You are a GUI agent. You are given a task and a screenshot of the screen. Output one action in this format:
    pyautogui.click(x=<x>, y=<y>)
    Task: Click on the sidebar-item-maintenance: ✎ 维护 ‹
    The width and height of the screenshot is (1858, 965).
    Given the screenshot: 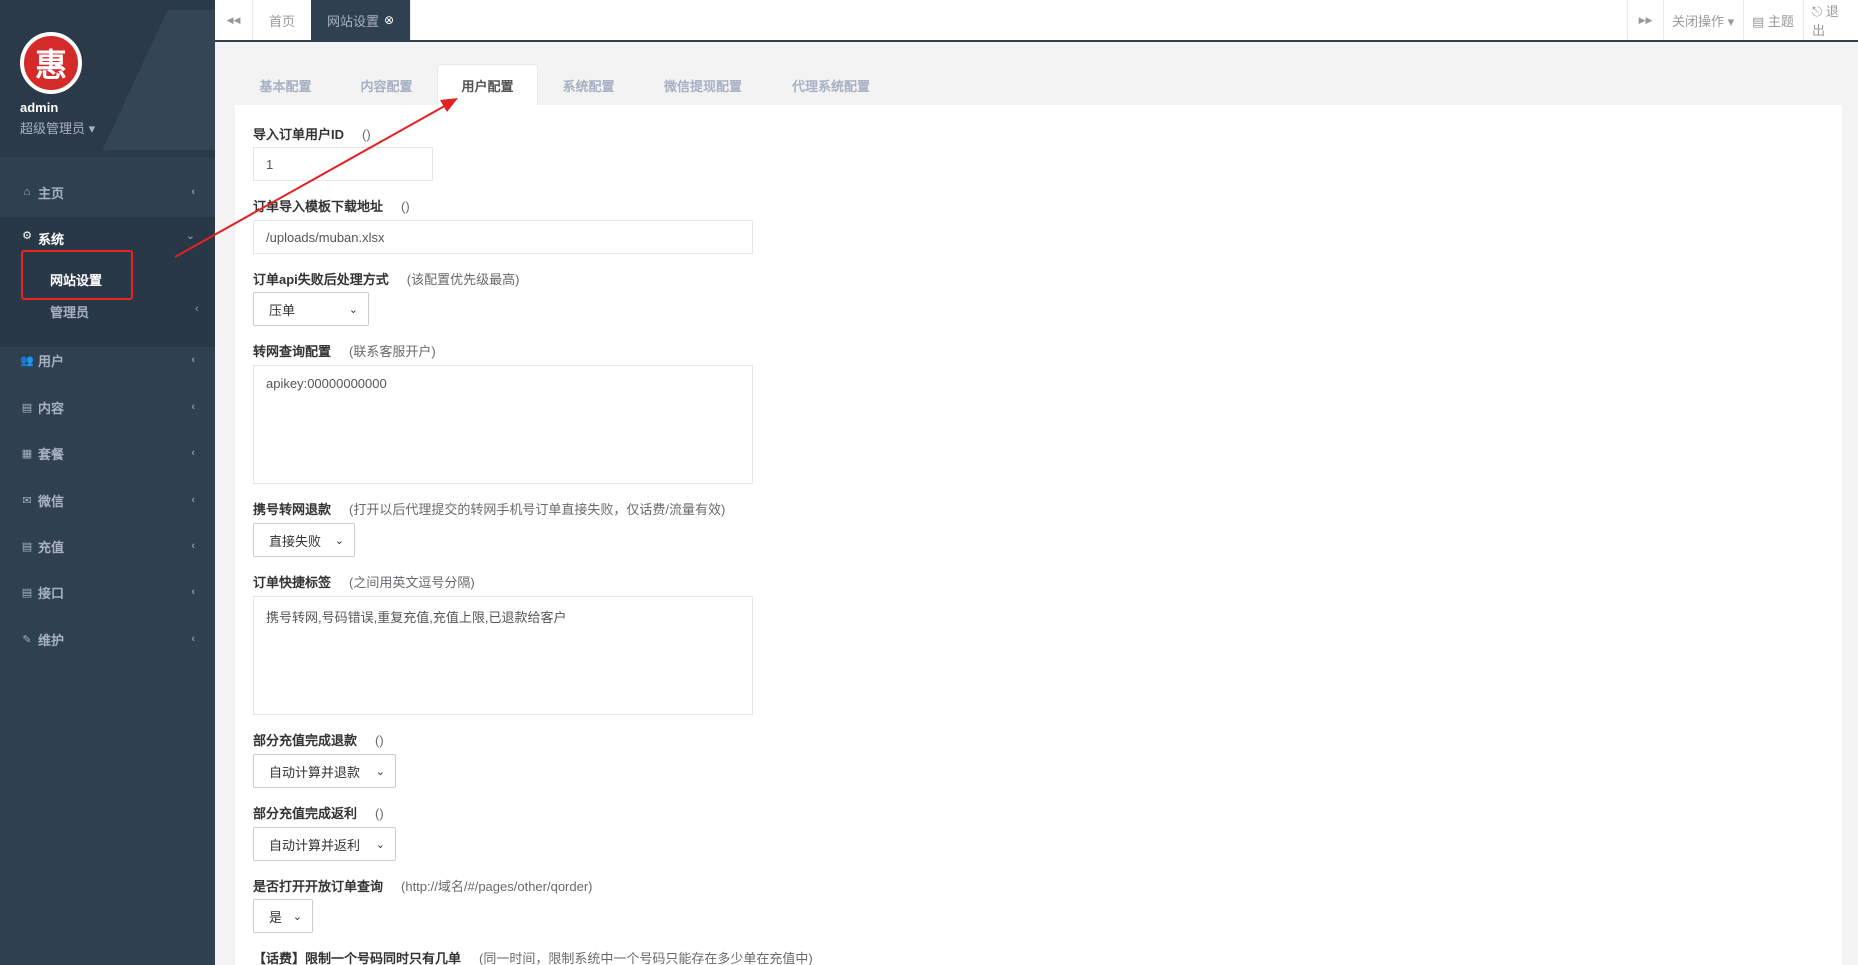 What is the action you would take?
    pyautogui.click(x=107, y=639)
    